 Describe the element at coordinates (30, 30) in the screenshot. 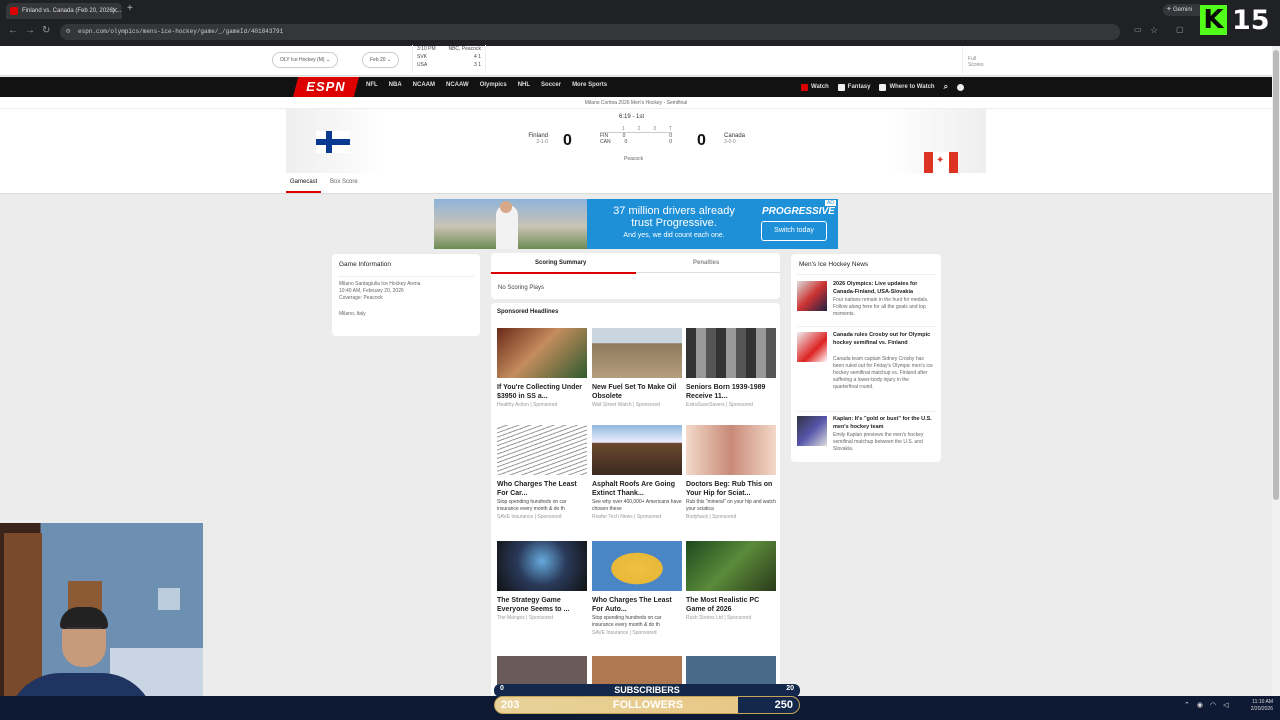

I see `forward-icon: →` at that location.